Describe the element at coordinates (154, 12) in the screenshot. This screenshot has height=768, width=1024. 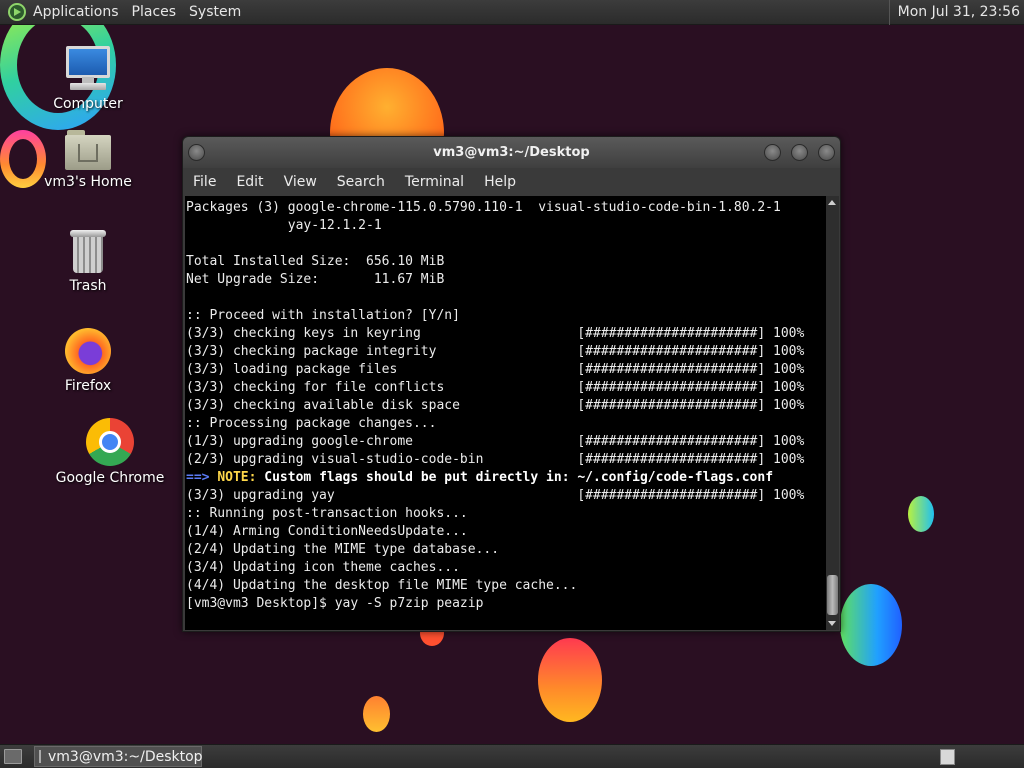
I see `menu-places: Places` at that location.